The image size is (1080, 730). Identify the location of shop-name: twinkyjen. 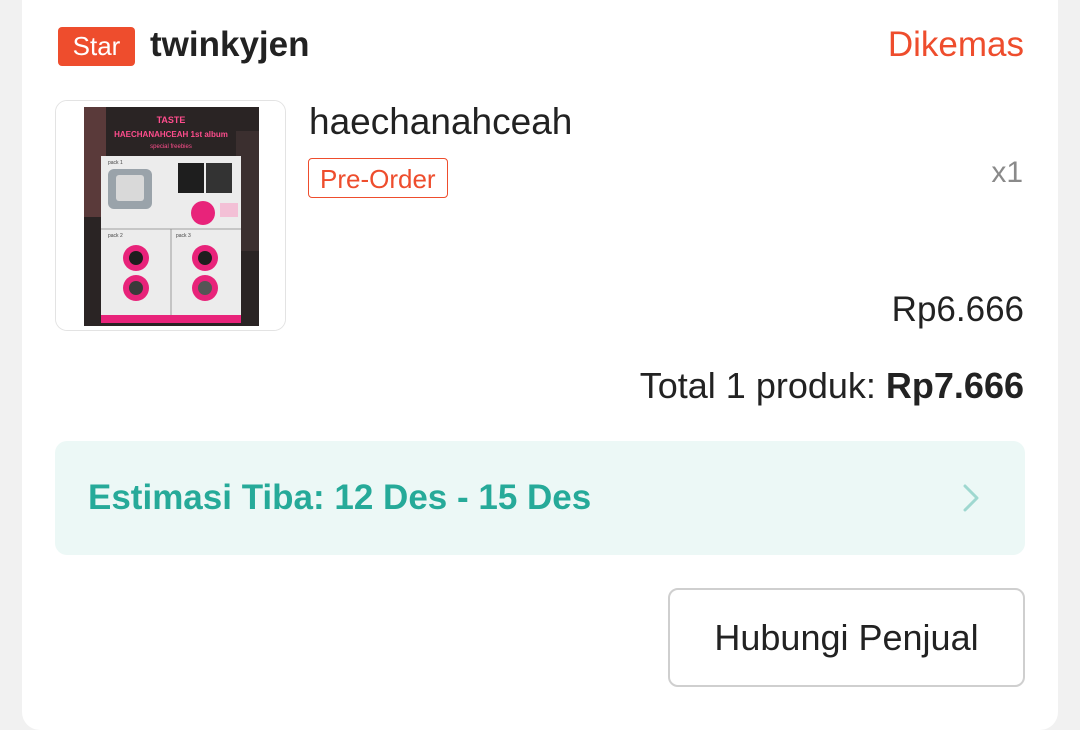
(229, 45).